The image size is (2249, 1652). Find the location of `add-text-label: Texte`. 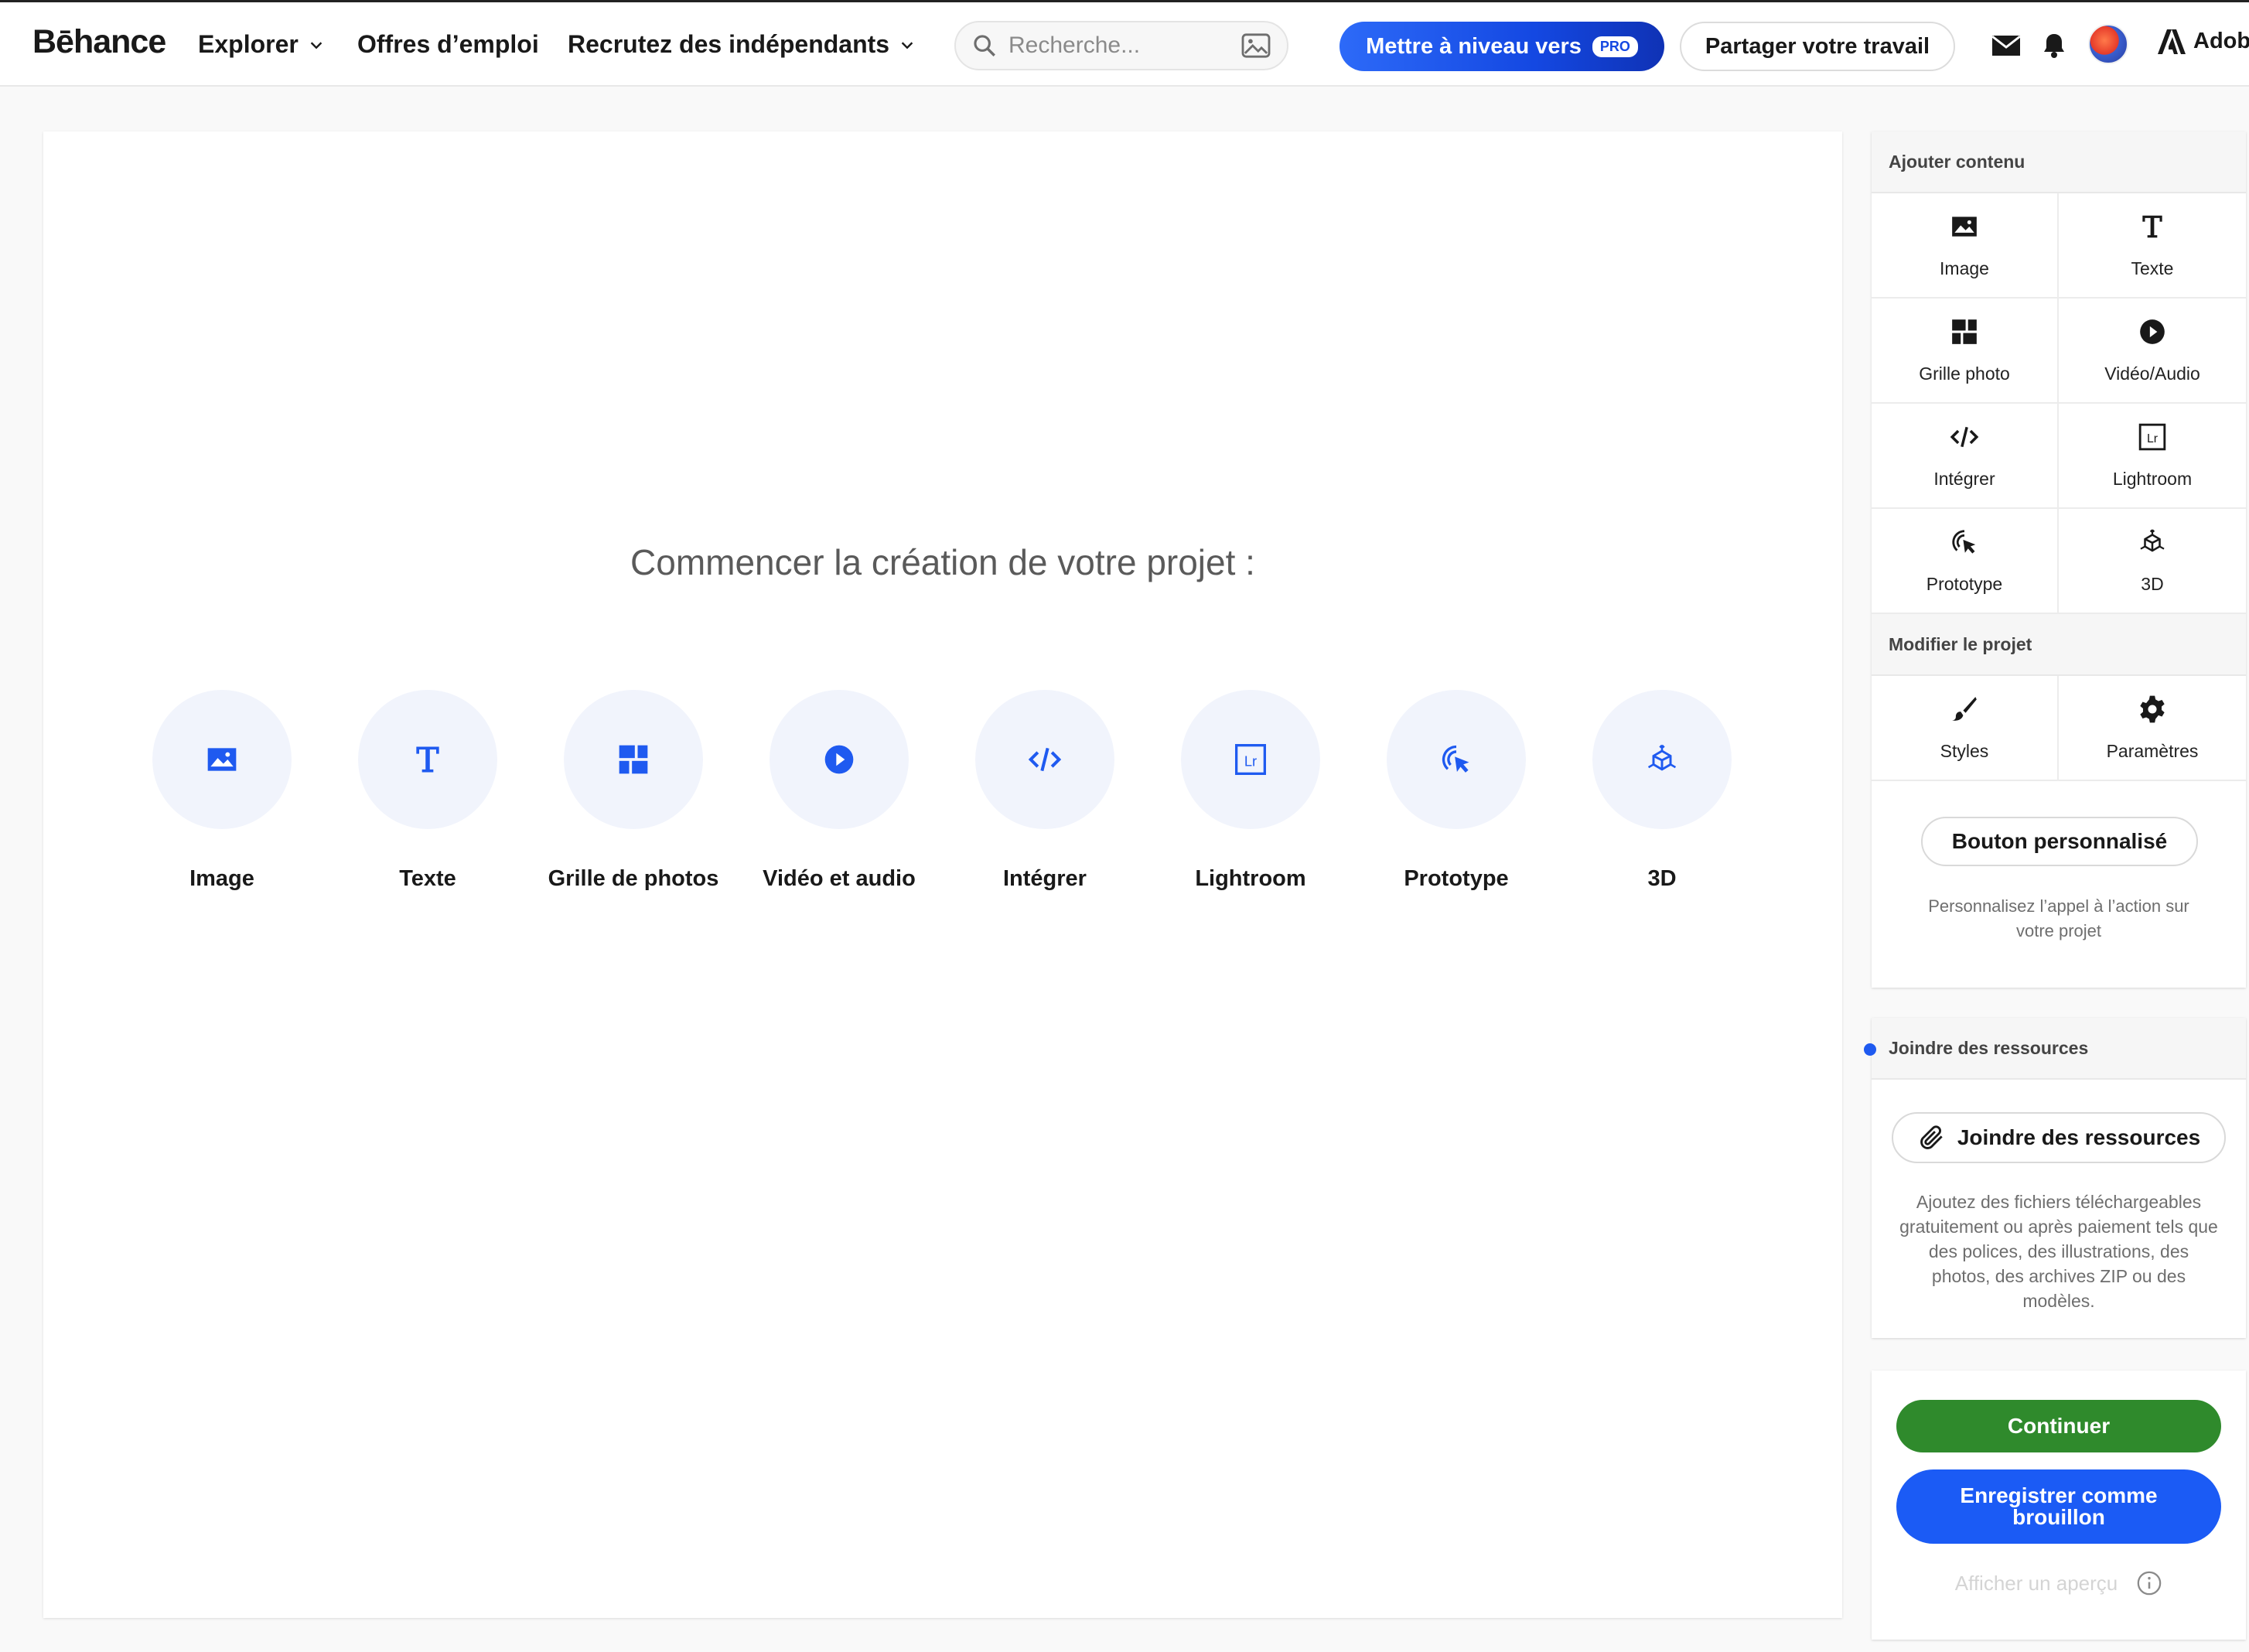

add-text-label: Texte is located at coordinates (2152, 268).